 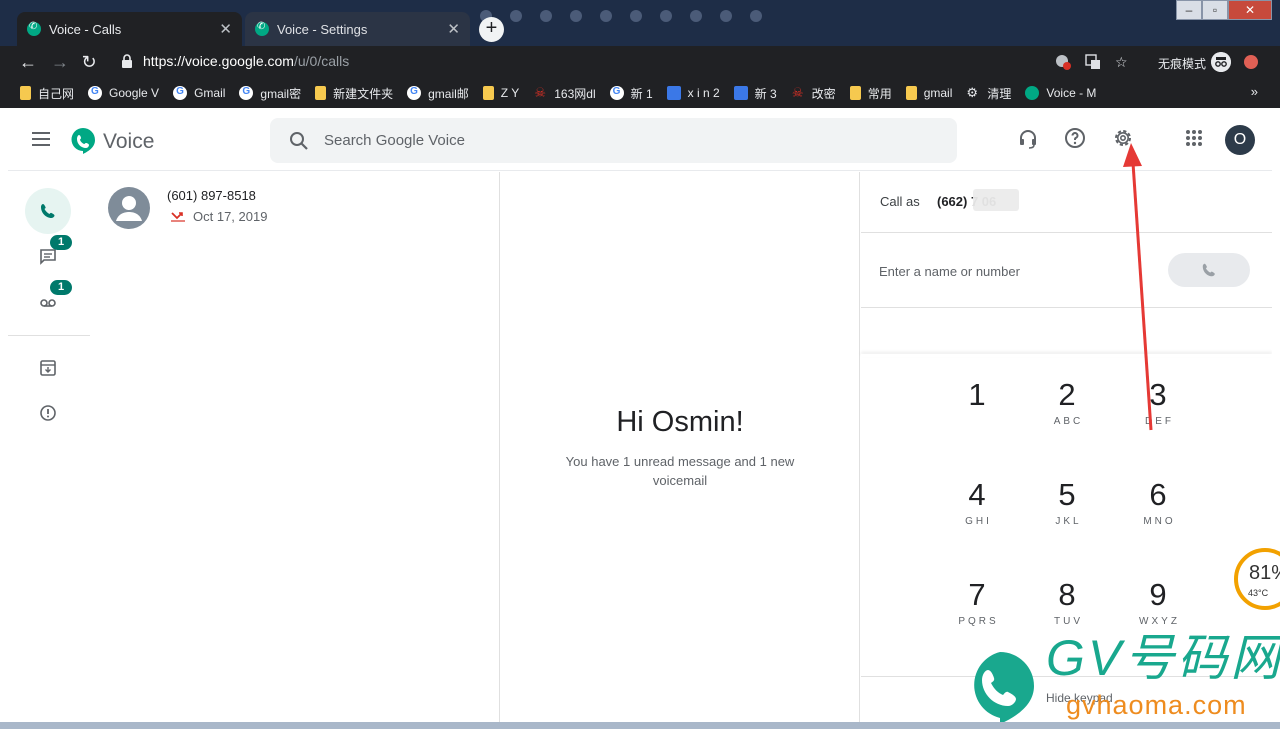 What do you see at coordinates (270, 93) in the screenshot?
I see `bookmark-item: gmail密` at bounding box center [270, 93].